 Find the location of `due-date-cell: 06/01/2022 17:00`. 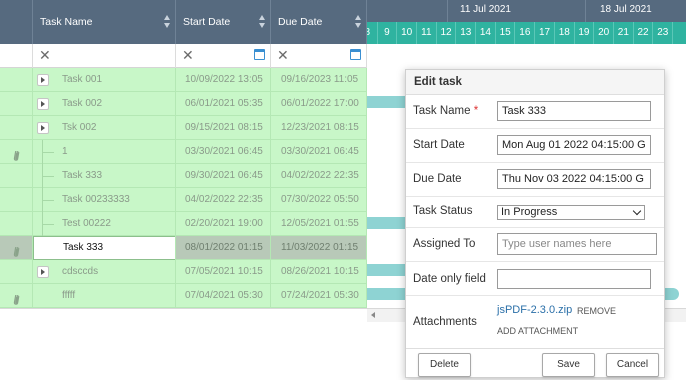

due-date-cell: 06/01/2022 17:00 is located at coordinates (319, 104).